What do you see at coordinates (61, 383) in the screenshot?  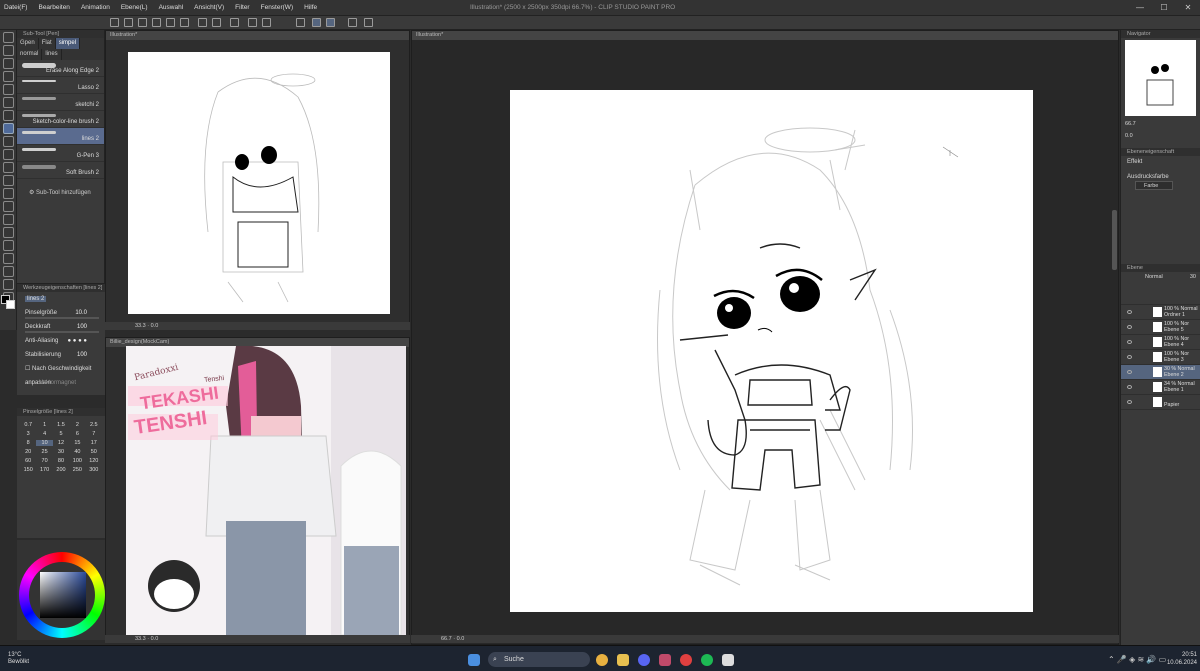 I see `vector-magnet-label: Vektormagnet` at bounding box center [61, 383].